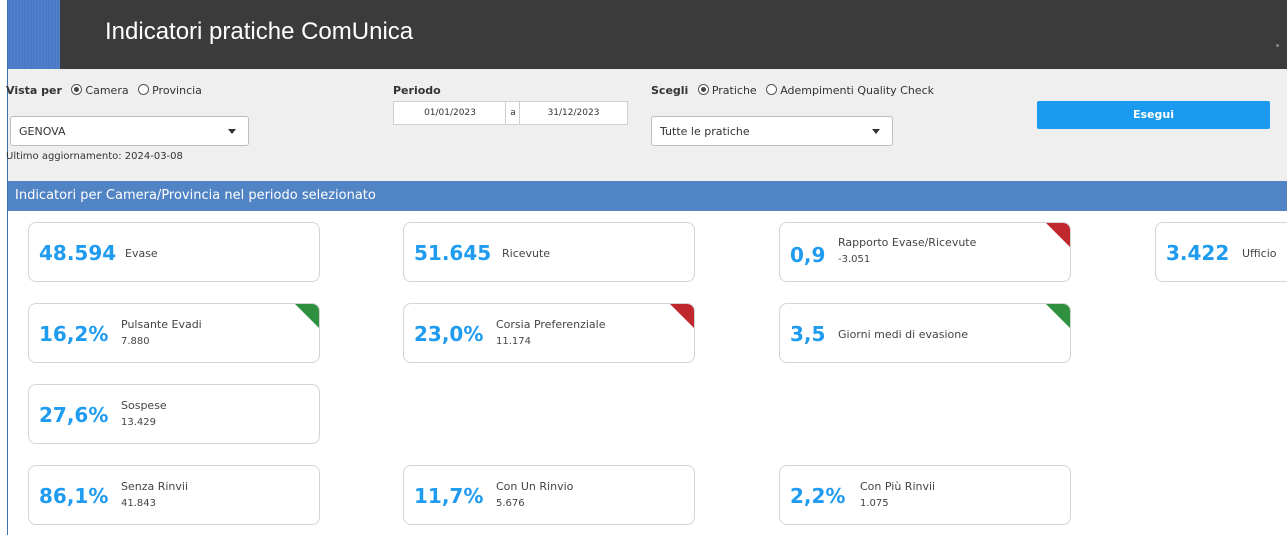  I want to click on app-header: Indicatori pratiche ComUnica, so click(647, 34).